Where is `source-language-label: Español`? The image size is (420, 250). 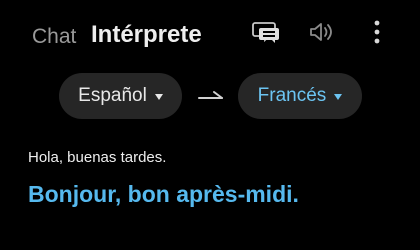 source-language-label: Español is located at coordinates (112, 95).